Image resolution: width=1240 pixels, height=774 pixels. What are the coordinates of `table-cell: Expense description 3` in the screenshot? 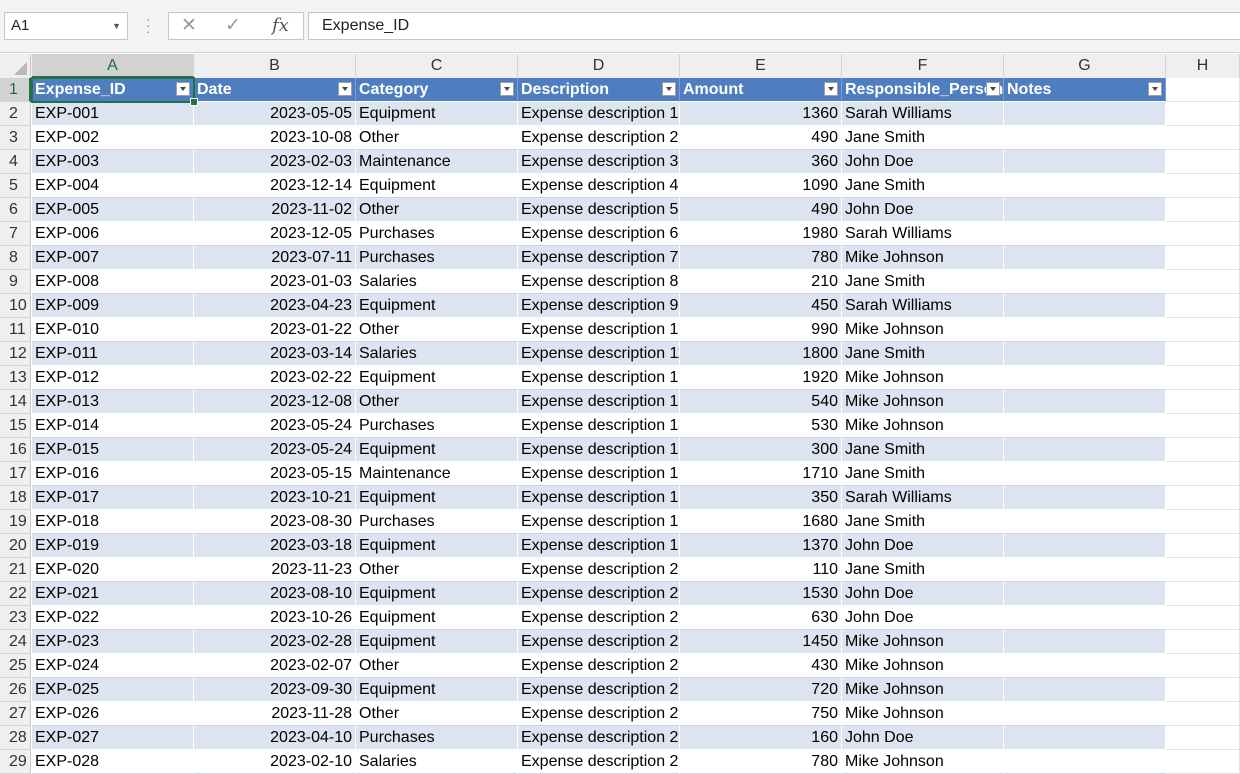 It's located at (599, 162).